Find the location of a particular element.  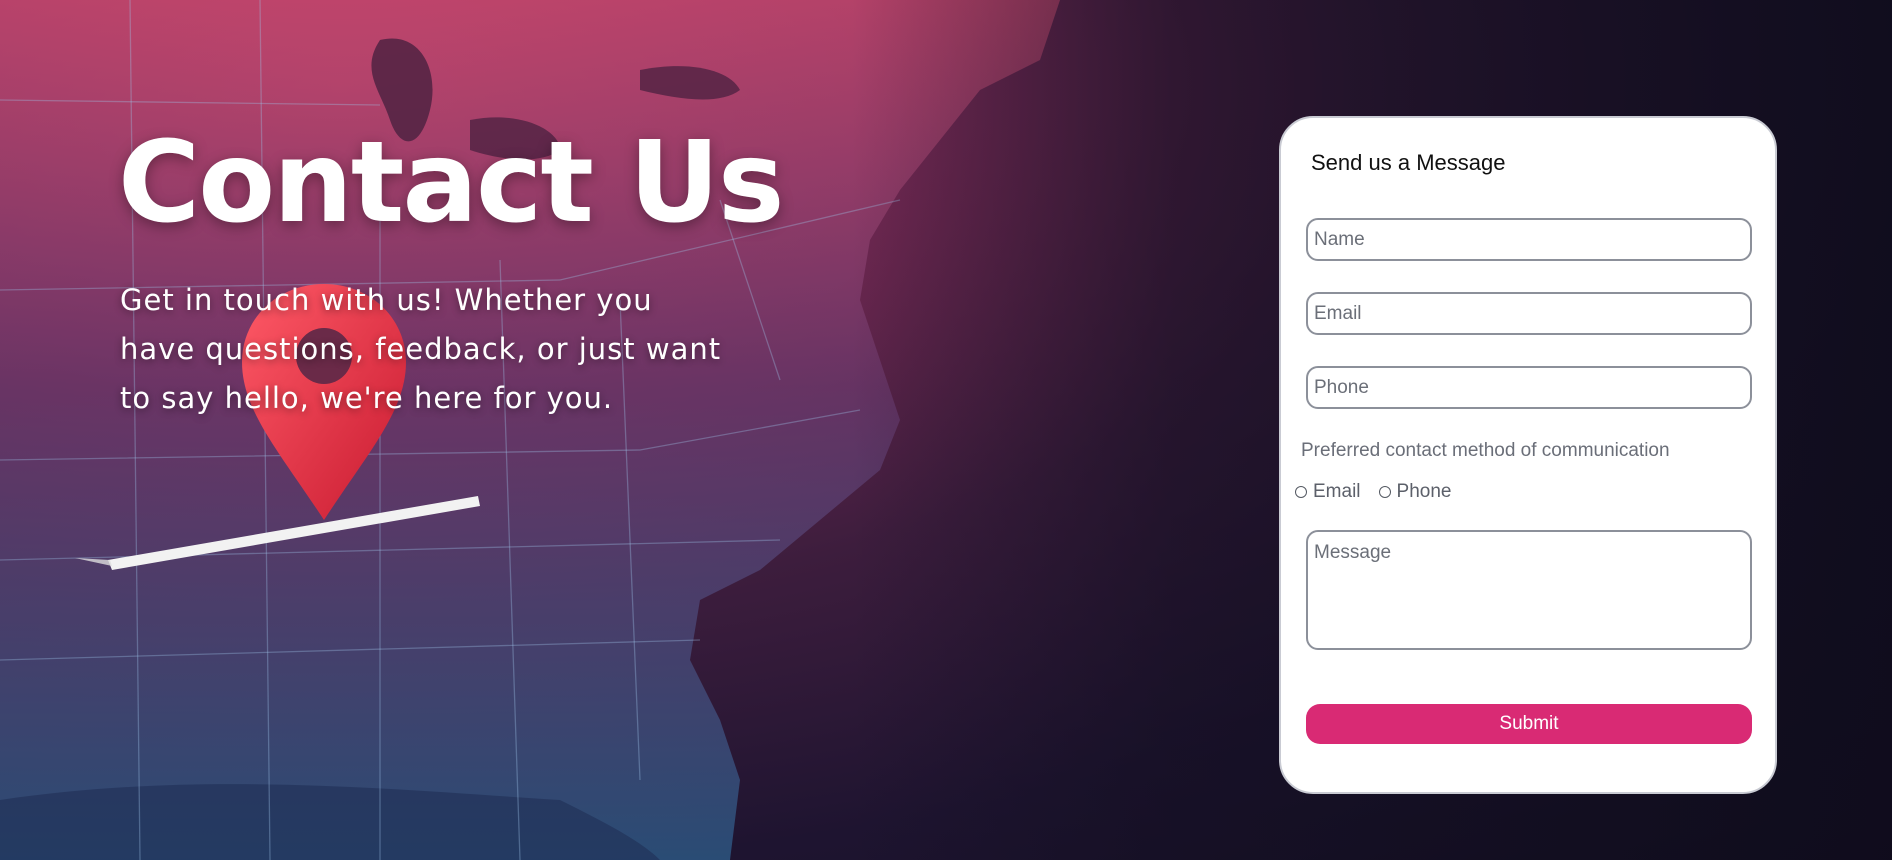

radio-email-button is located at coordinates (1301, 492).